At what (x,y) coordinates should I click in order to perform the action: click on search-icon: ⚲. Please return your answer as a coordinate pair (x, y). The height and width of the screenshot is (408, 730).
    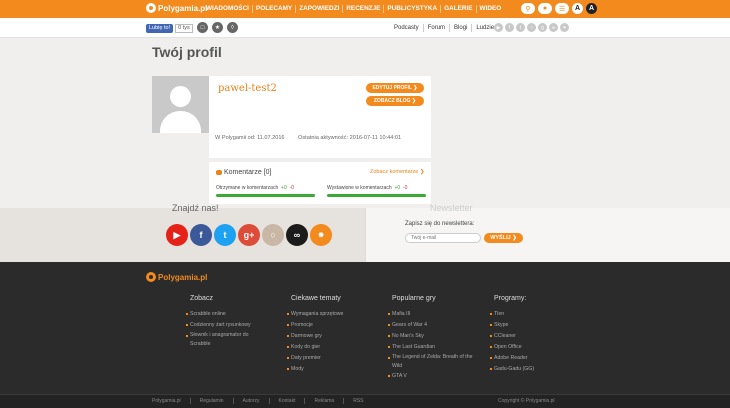
    Looking at the image, I should click on (528, 8).